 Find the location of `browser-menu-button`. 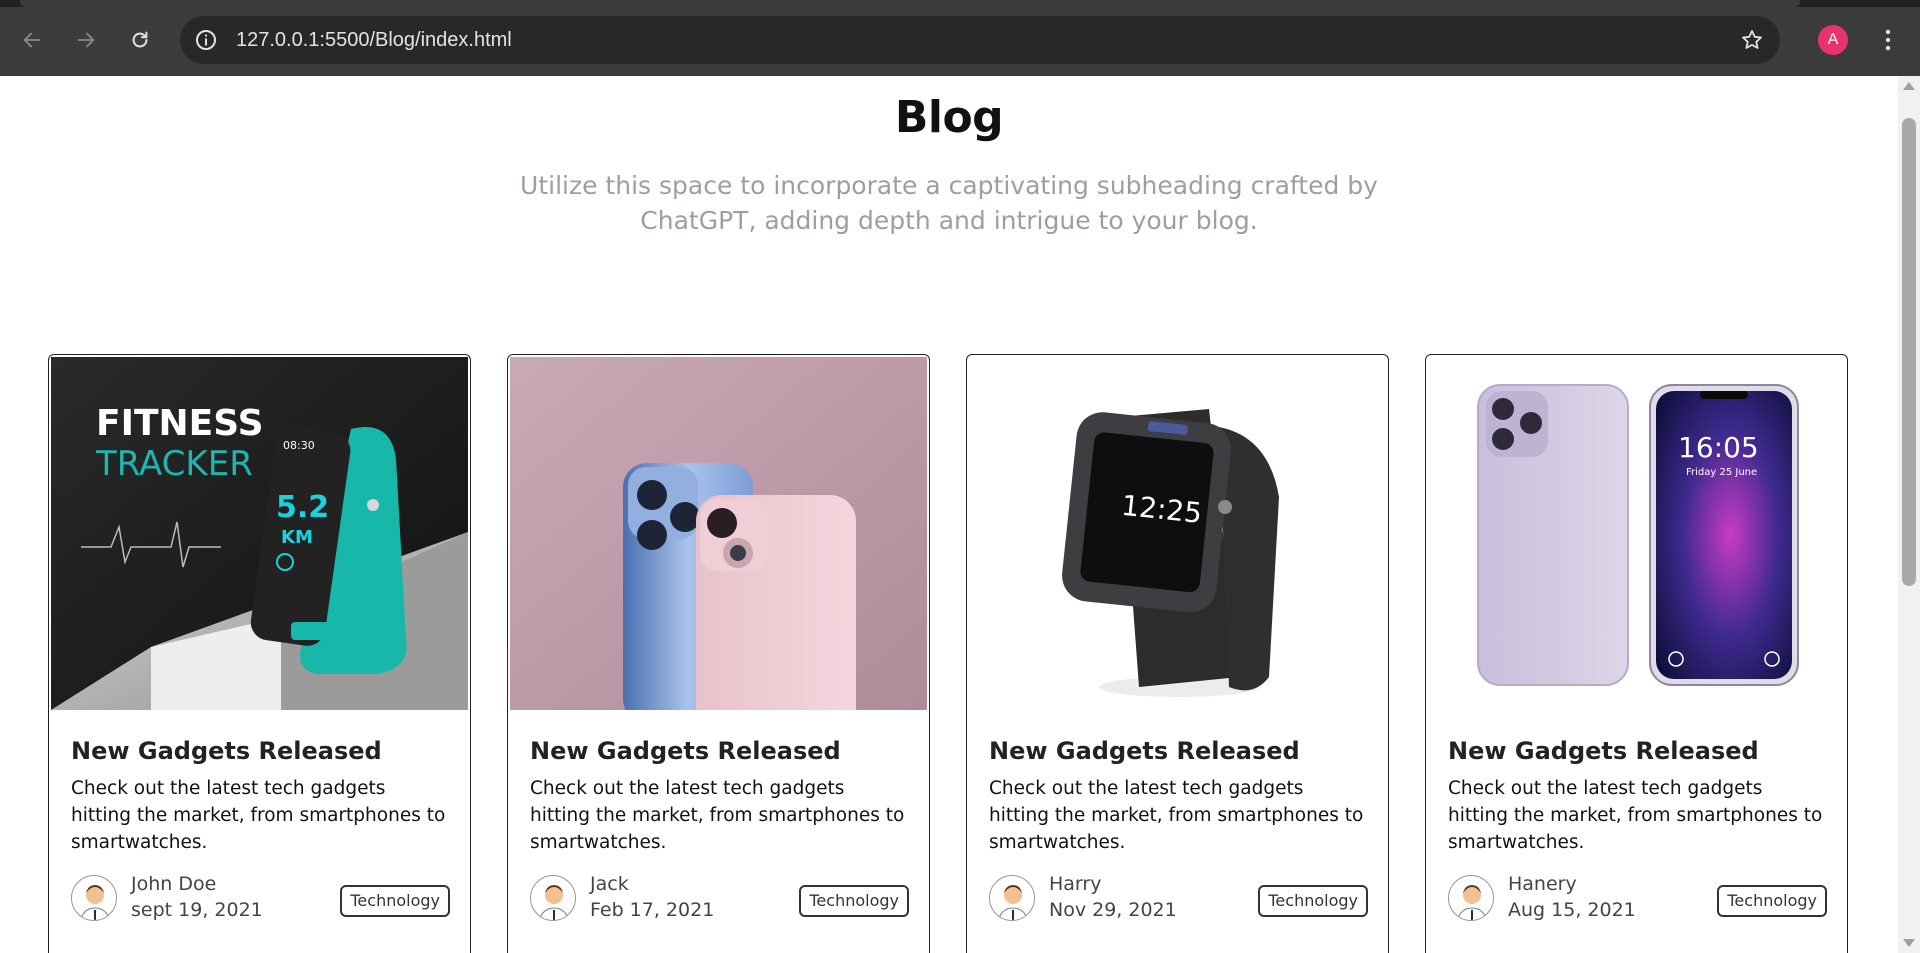

browser-menu-button is located at coordinates (1888, 40).